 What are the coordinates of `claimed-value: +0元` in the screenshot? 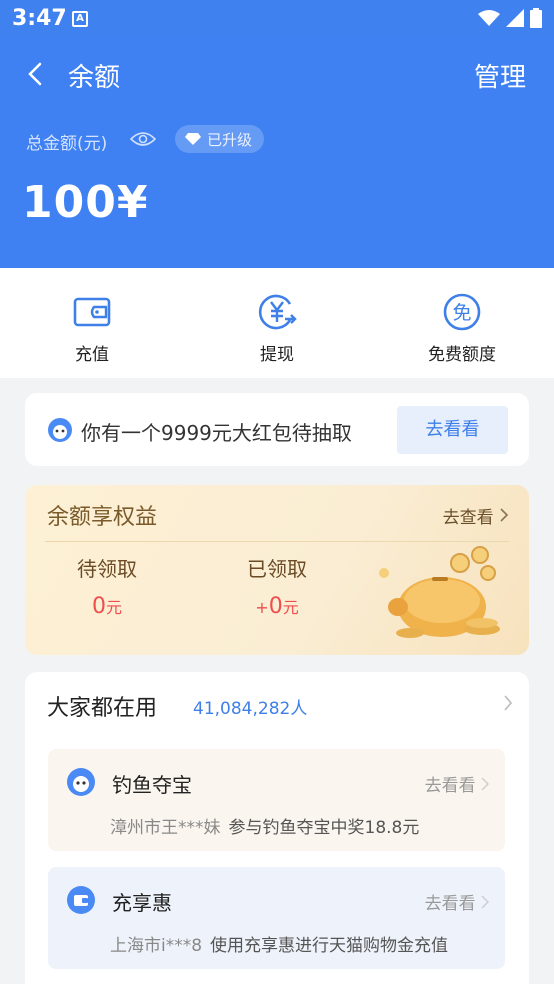 It's located at (277, 606).